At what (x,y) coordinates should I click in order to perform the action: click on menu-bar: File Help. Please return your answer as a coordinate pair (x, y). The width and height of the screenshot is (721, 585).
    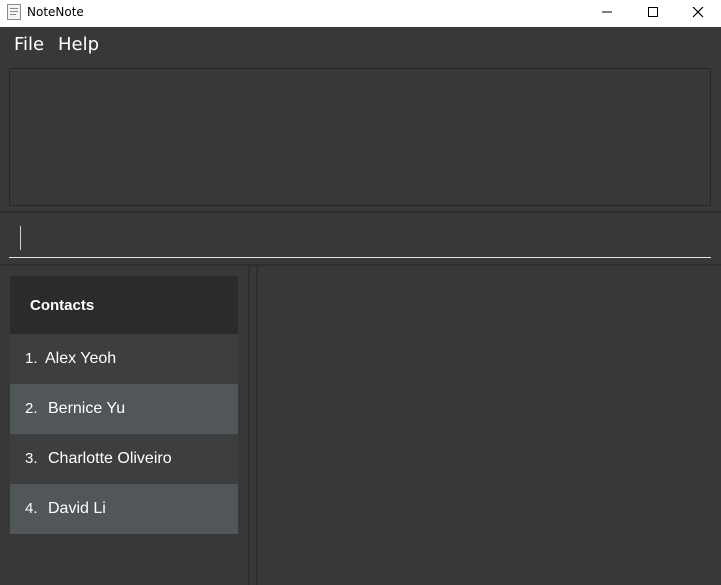
    Looking at the image, I should click on (360, 44).